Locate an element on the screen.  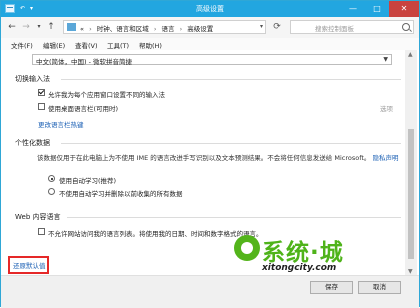
no-auto-learning-radio is located at coordinates (51, 191).